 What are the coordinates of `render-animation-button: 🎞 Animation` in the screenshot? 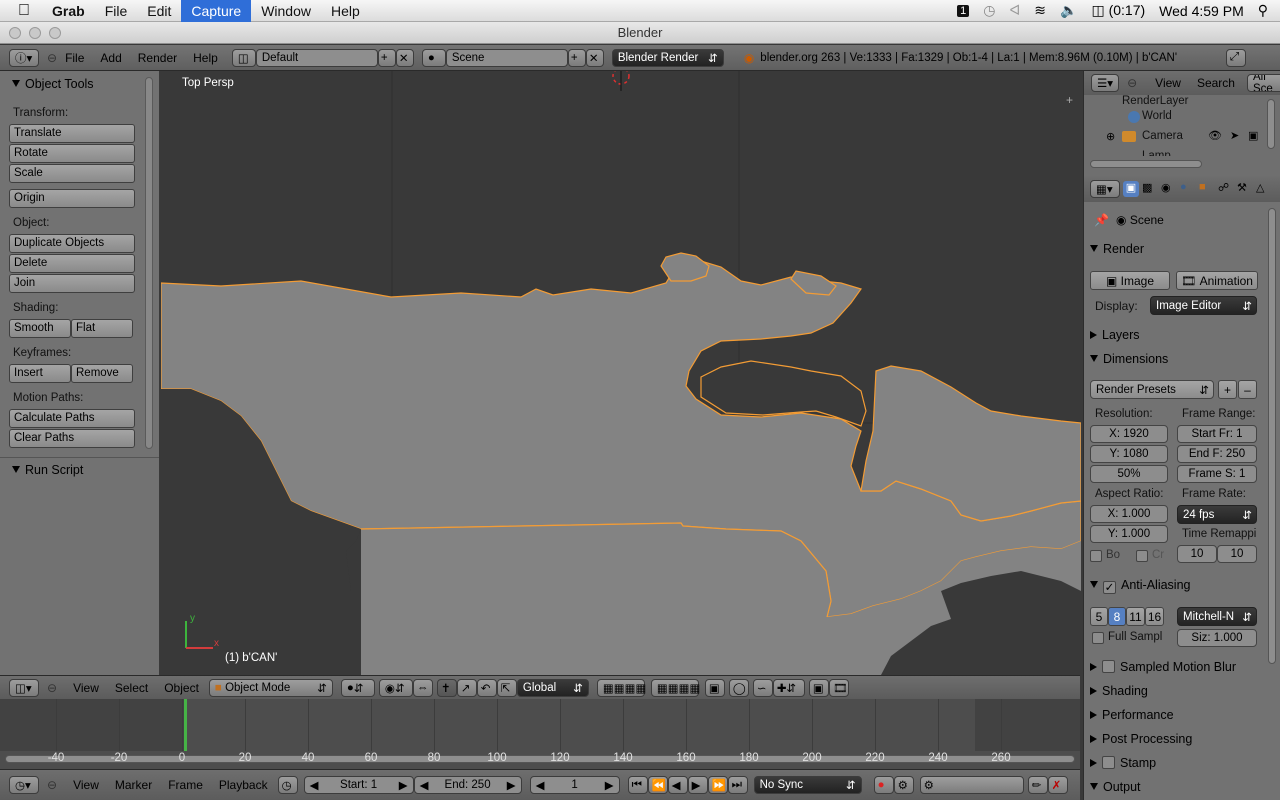 It's located at (1217, 280).